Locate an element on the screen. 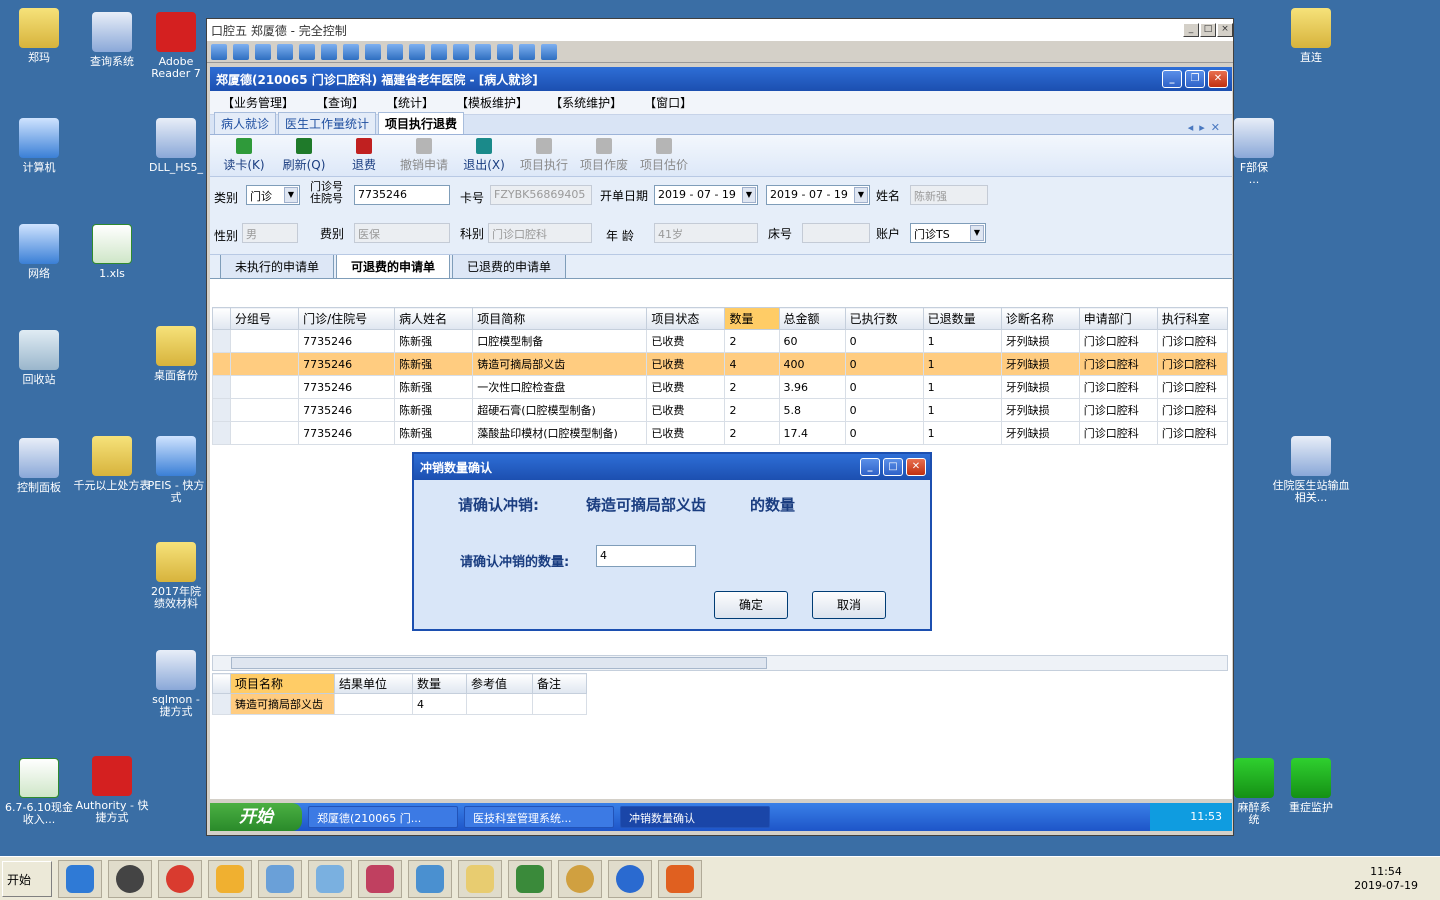  nurse-icon is located at coordinates (430, 878).